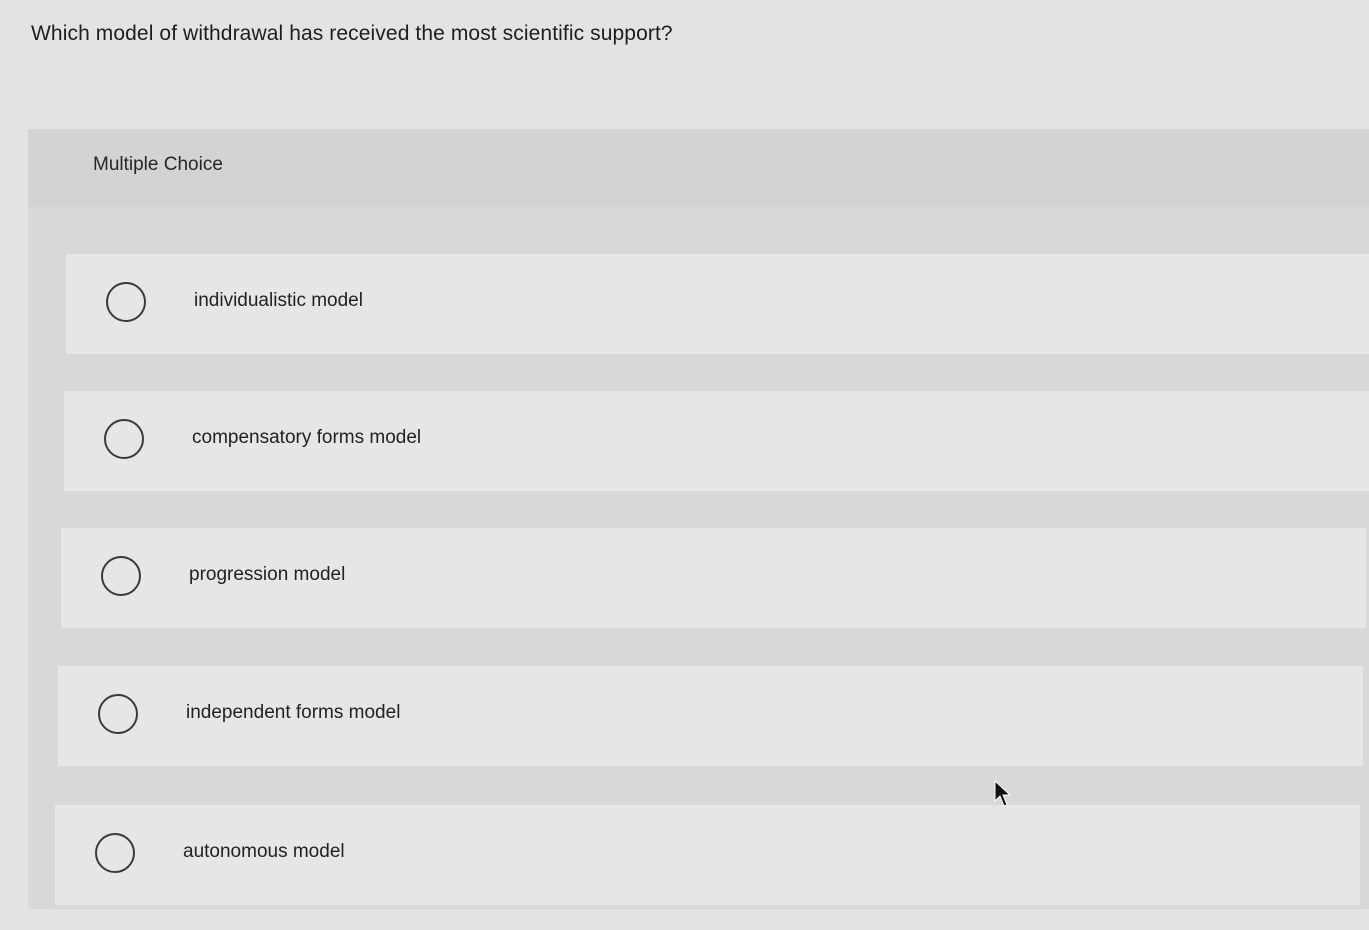  Describe the element at coordinates (307, 437) in the screenshot. I see `option-label: compensatory forms model` at that location.